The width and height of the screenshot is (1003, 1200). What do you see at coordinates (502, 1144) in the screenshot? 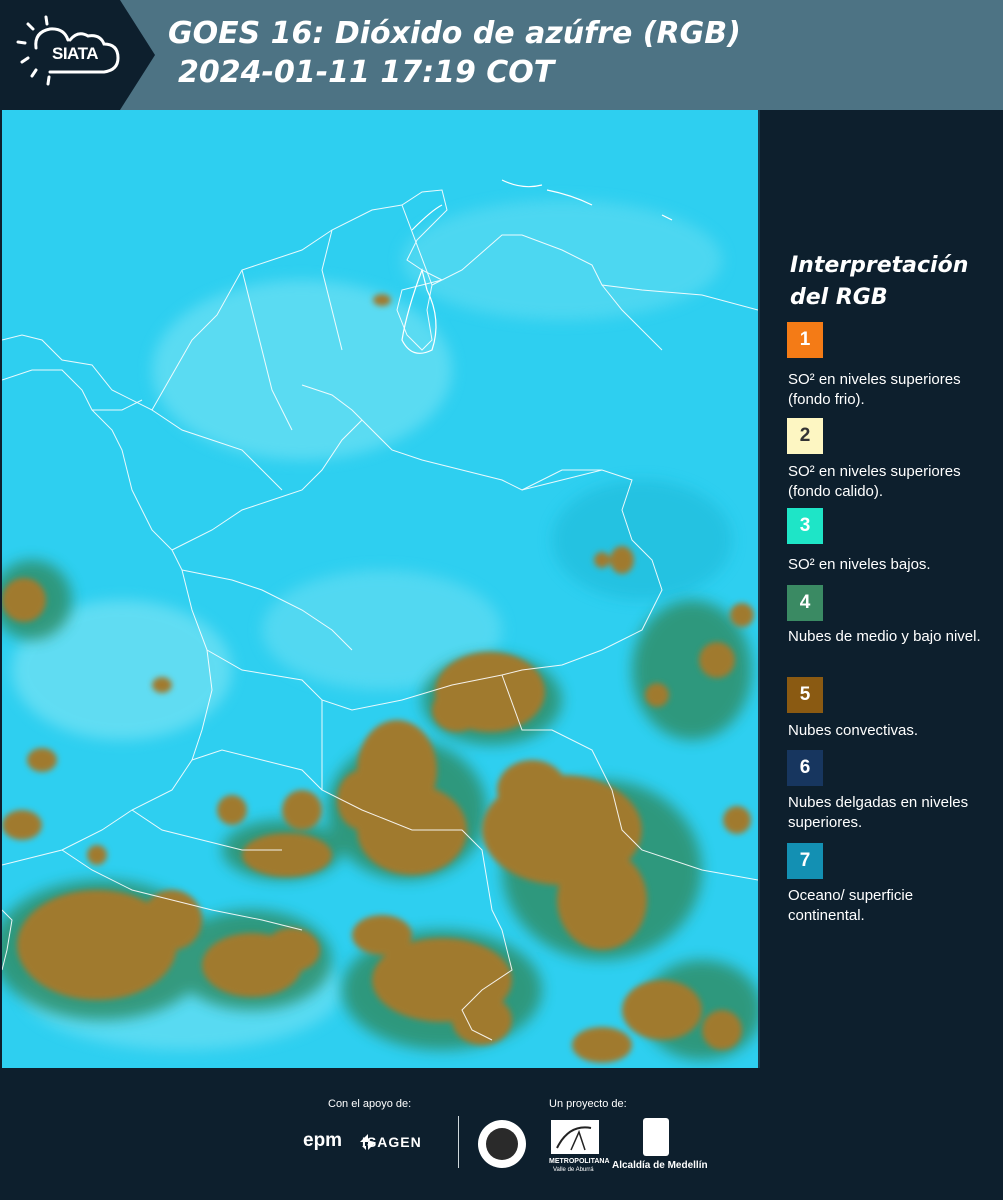
I see `medellin-seal-icon` at bounding box center [502, 1144].